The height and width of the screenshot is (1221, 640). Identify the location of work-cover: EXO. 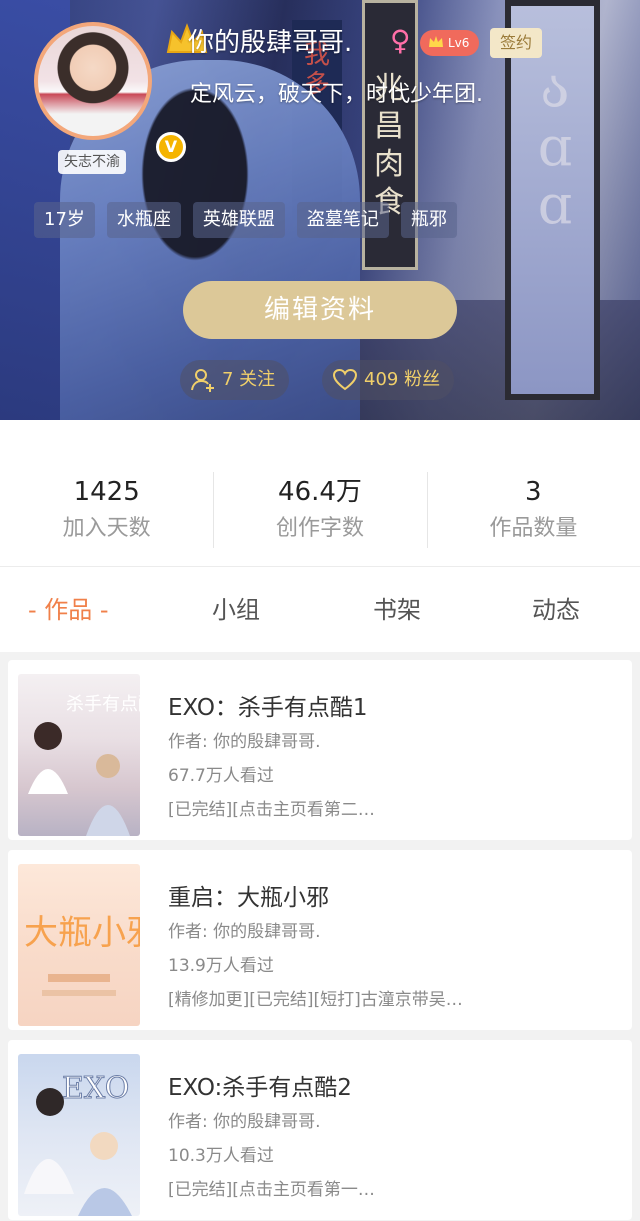
(79, 1135).